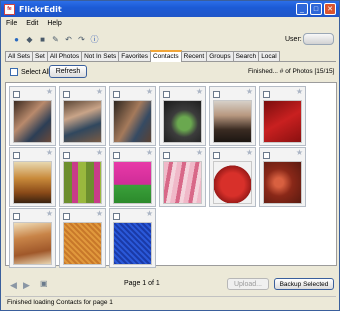  Describe the element at coordinates (316, 9) in the screenshot. I see `maximize-button: □` at that location.